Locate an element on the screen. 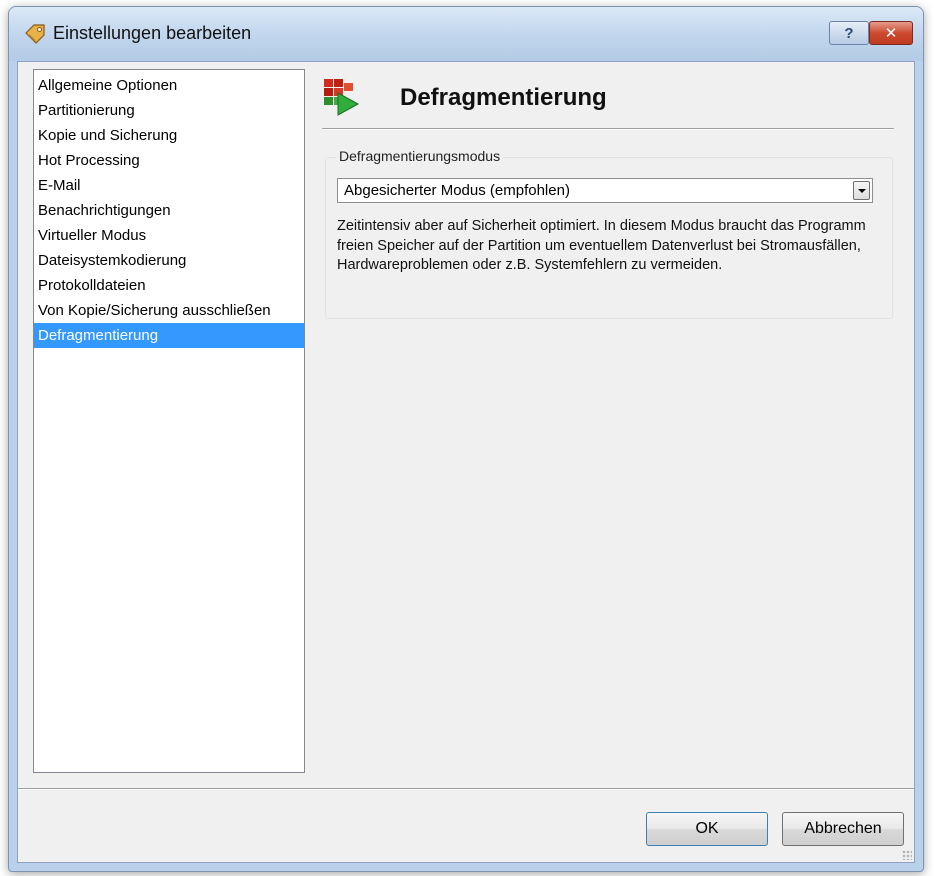 The height and width of the screenshot is (876, 934). sidebar-item: Allgemeine Optionen is located at coordinates (169, 85).